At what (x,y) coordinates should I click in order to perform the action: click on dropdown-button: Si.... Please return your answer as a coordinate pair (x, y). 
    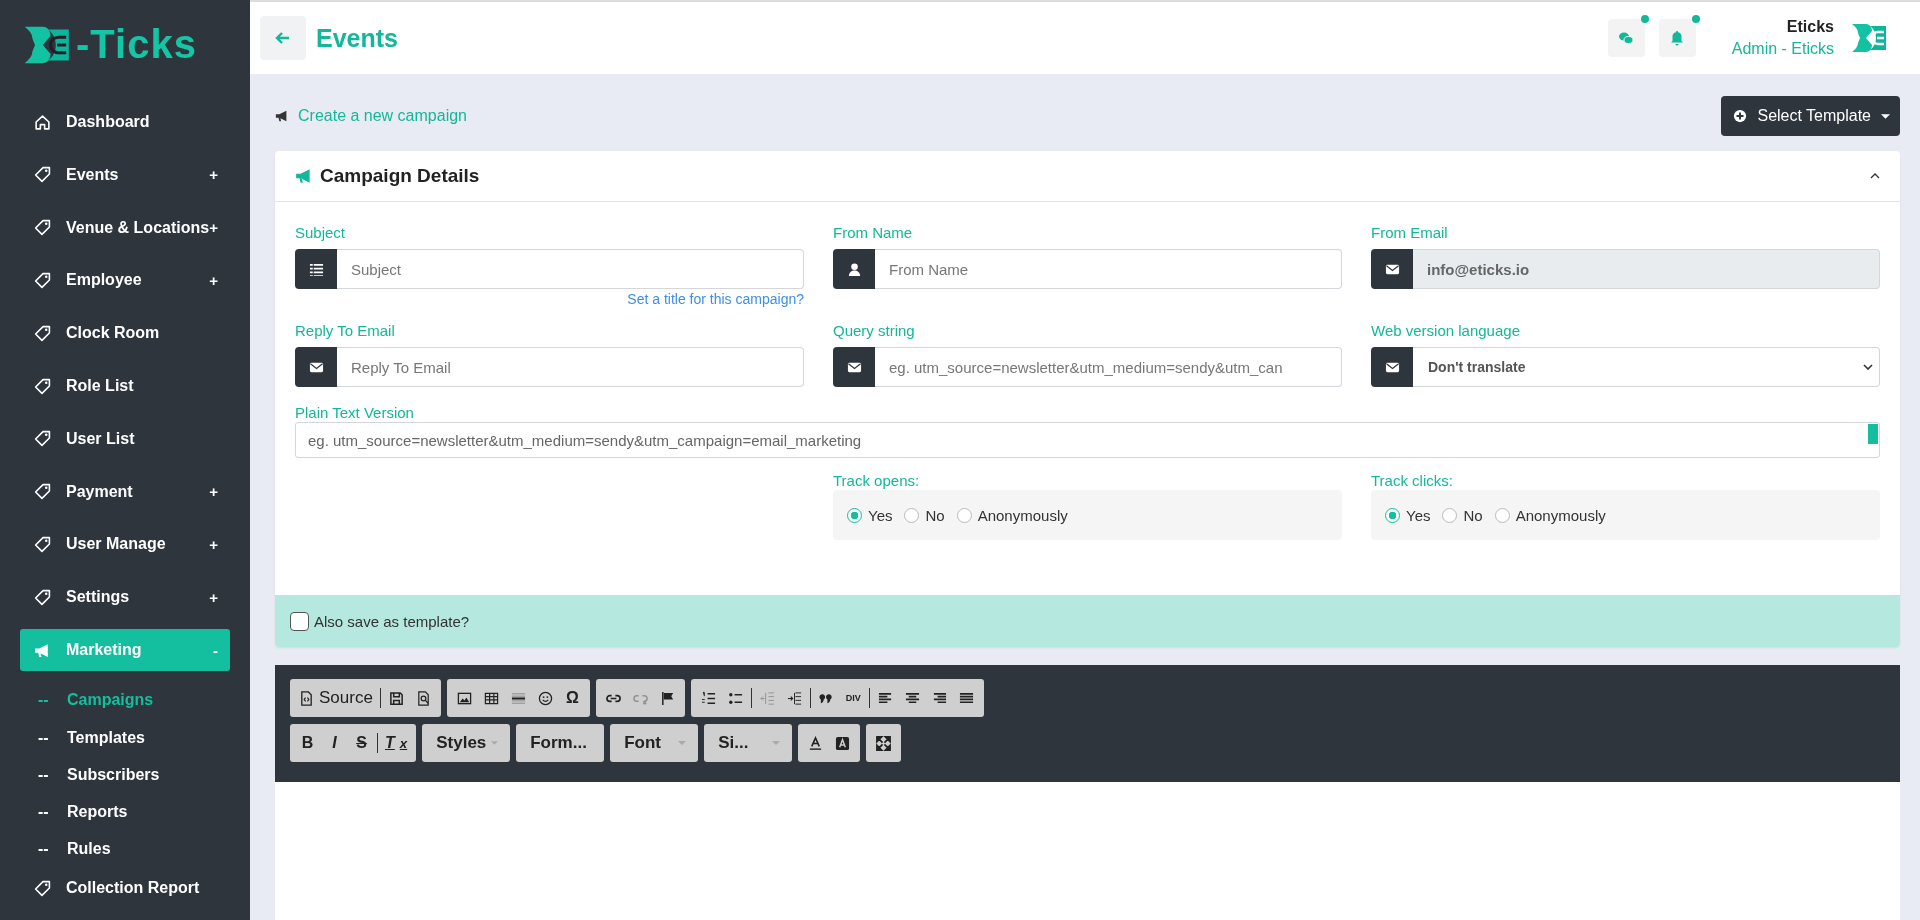
    Looking at the image, I should click on (748, 743).